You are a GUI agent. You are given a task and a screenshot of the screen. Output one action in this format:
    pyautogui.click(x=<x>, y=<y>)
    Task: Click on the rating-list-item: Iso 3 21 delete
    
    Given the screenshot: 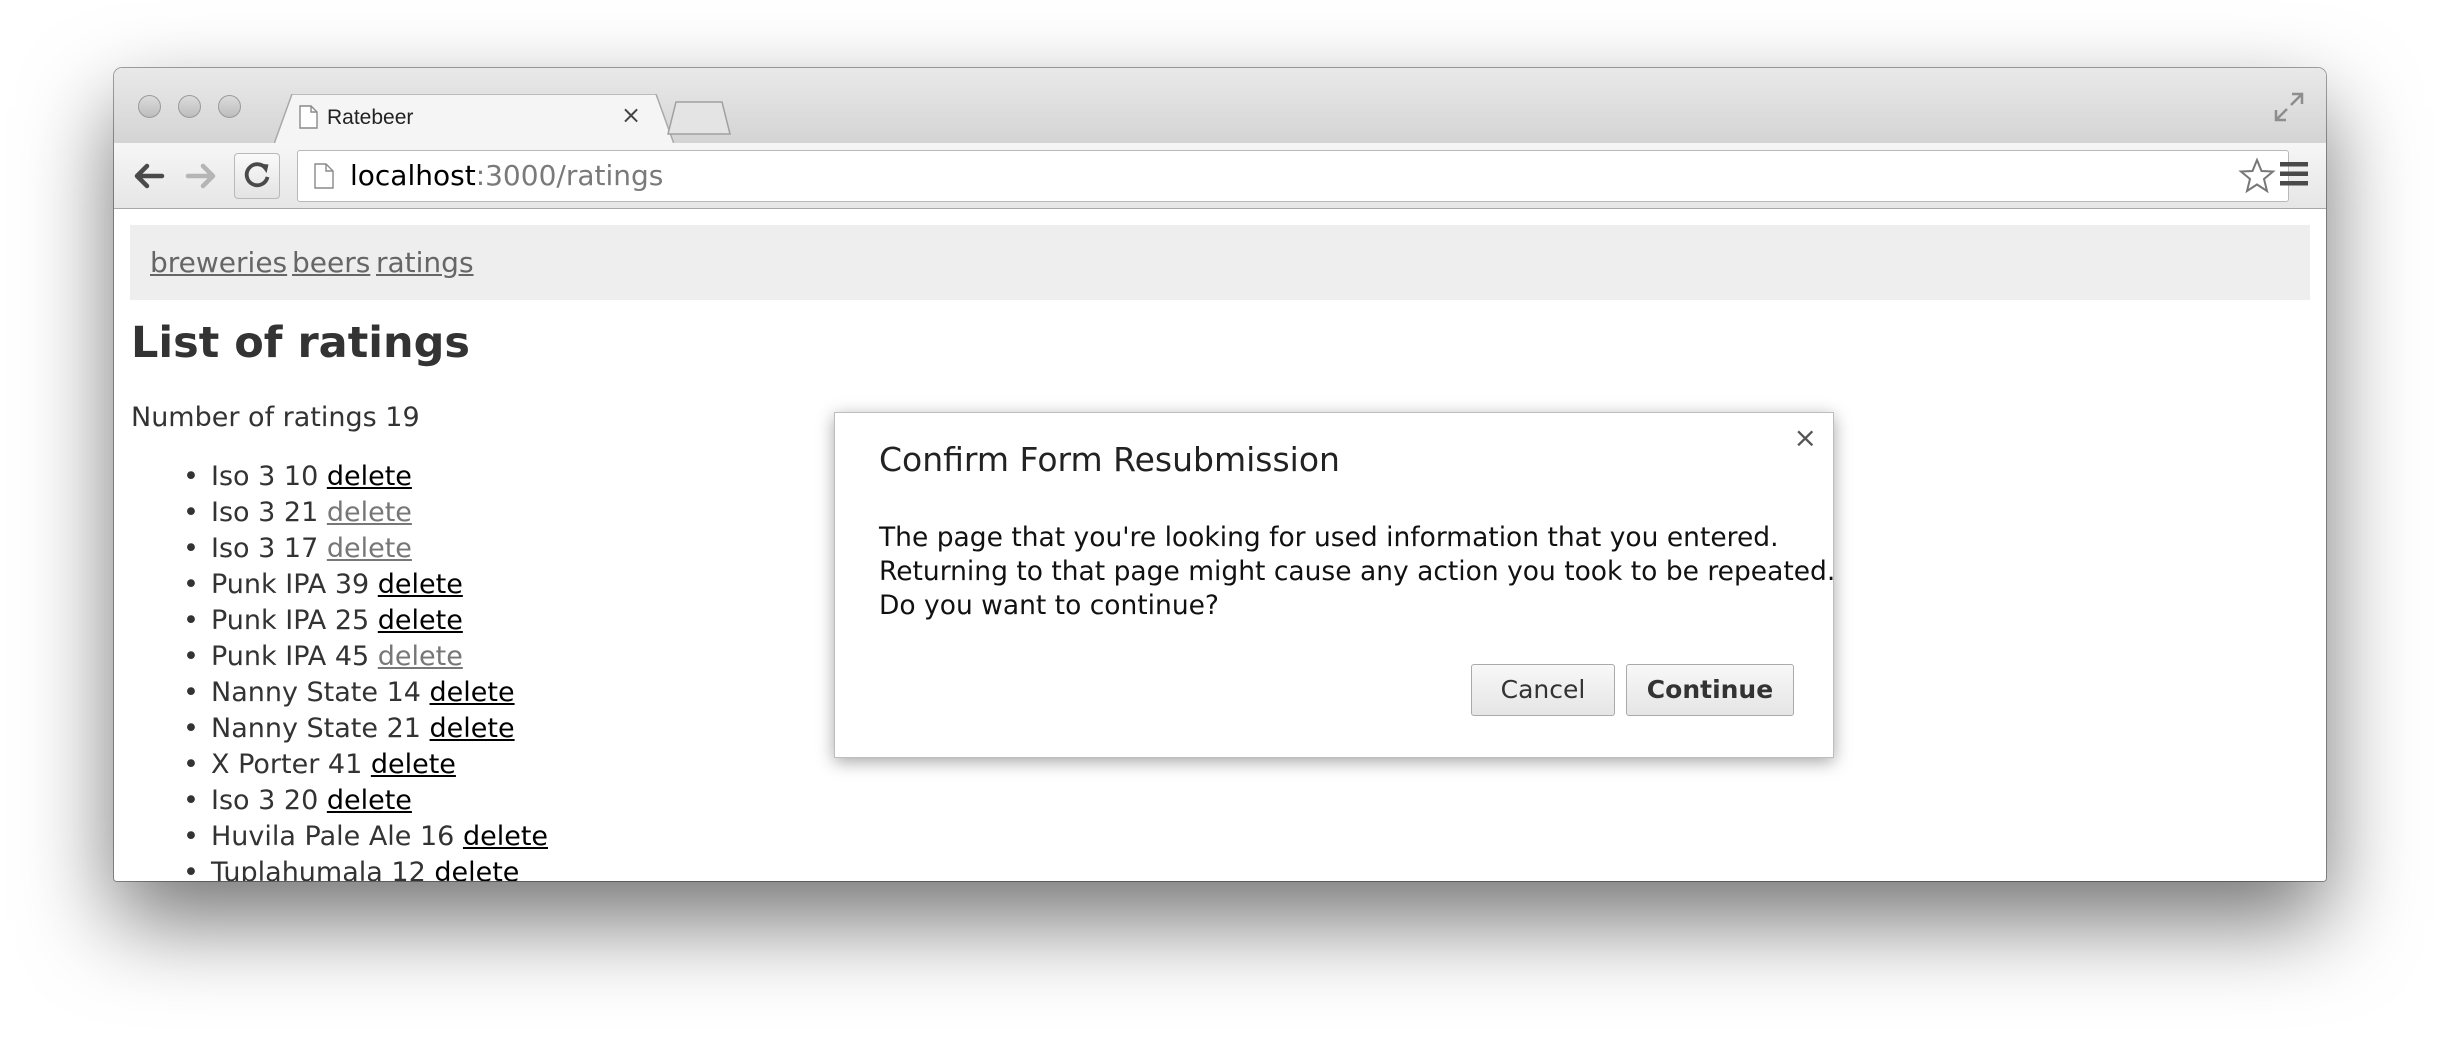 What is the action you would take?
    pyautogui.click(x=339, y=513)
    